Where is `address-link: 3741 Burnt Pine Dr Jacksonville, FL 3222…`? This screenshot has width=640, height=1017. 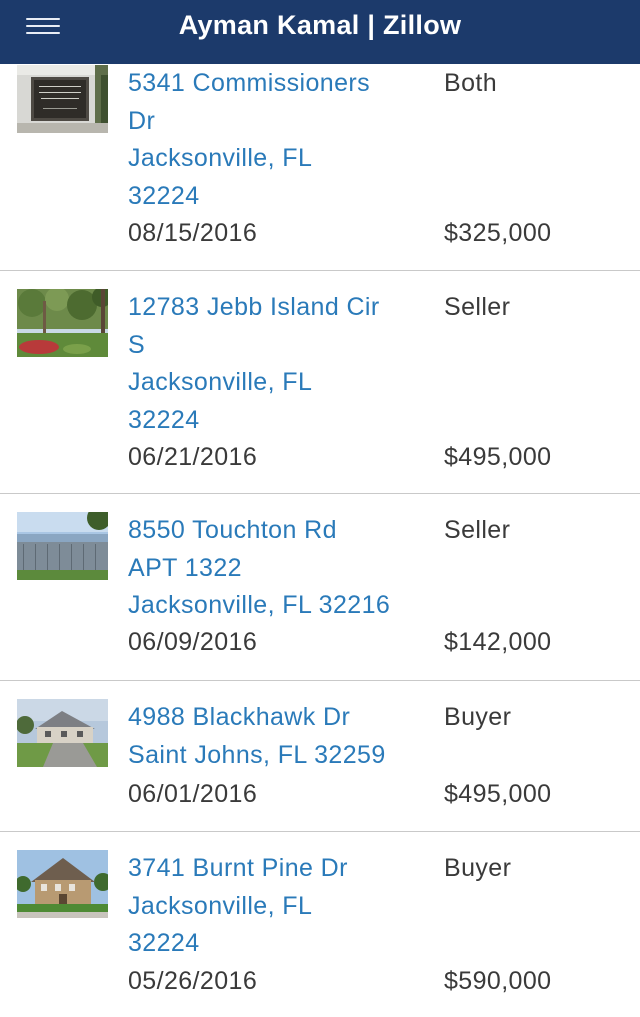 address-link: 3741 Burnt Pine Dr Jacksonville, FL 3222… is located at coordinates (273, 906).